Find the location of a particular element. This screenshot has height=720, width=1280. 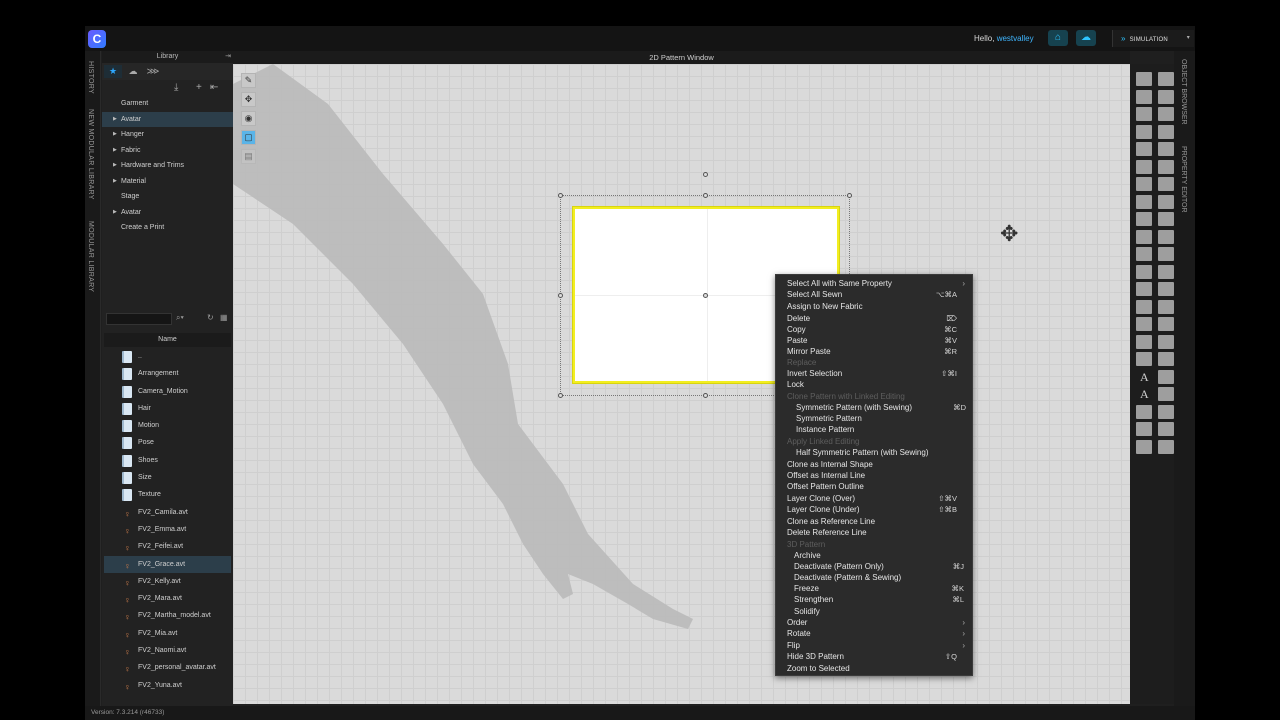

menu-item: Delete Reference Line is located at coordinates (877, 532).